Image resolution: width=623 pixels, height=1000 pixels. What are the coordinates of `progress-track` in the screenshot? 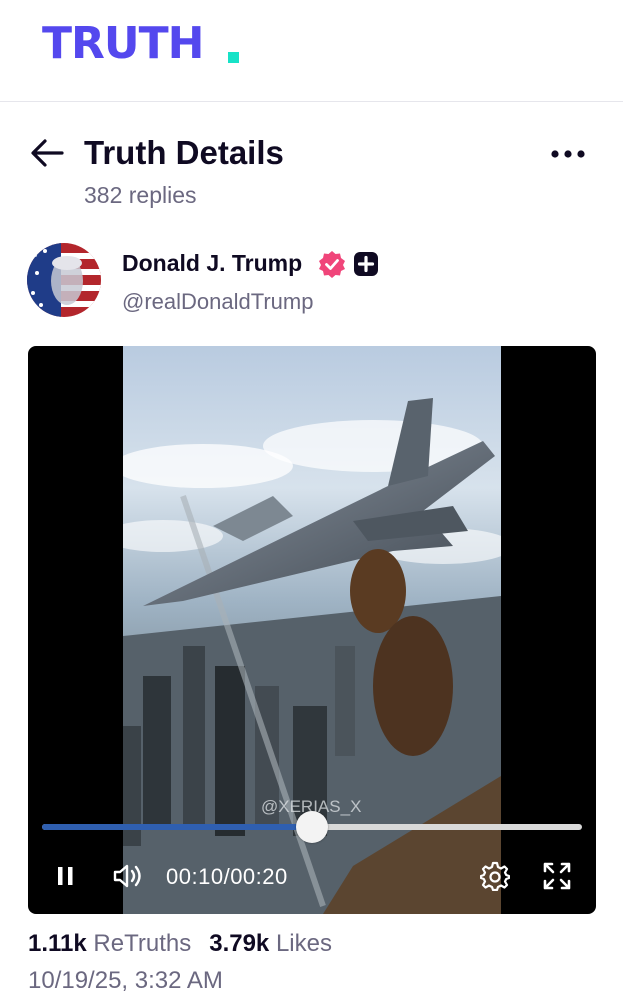 It's located at (312, 827).